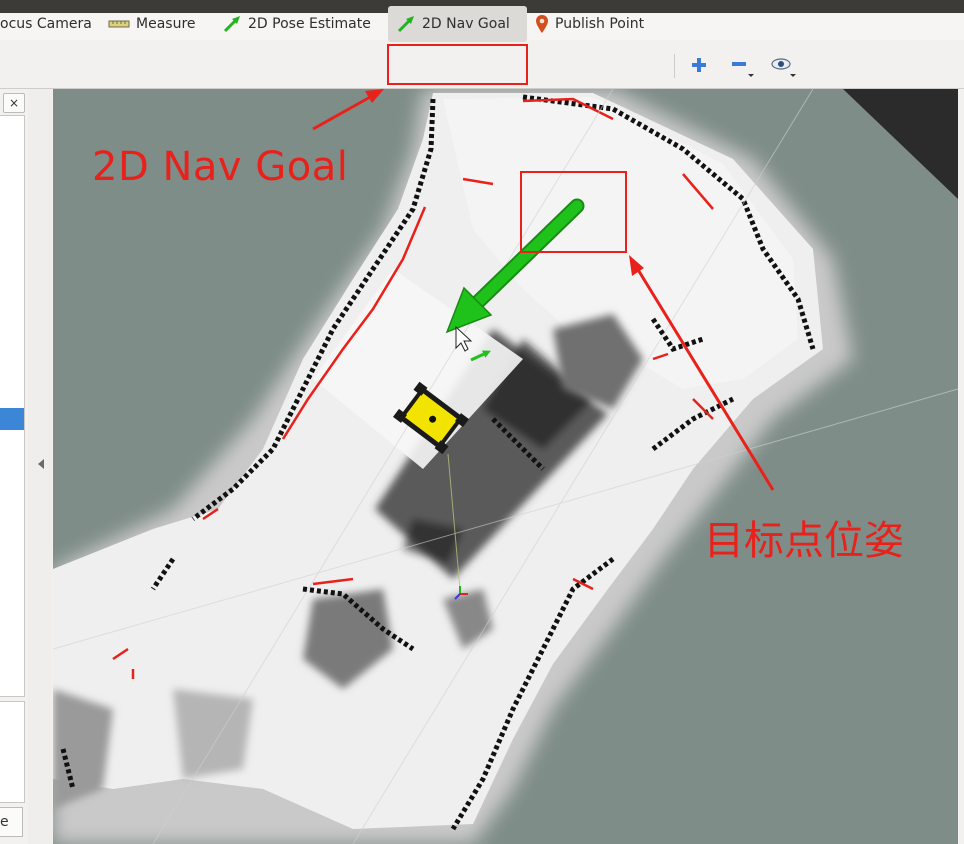 This screenshot has height=844, width=964. What do you see at coordinates (542, 24) in the screenshot?
I see `map-pin-icon` at bounding box center [542, 24].